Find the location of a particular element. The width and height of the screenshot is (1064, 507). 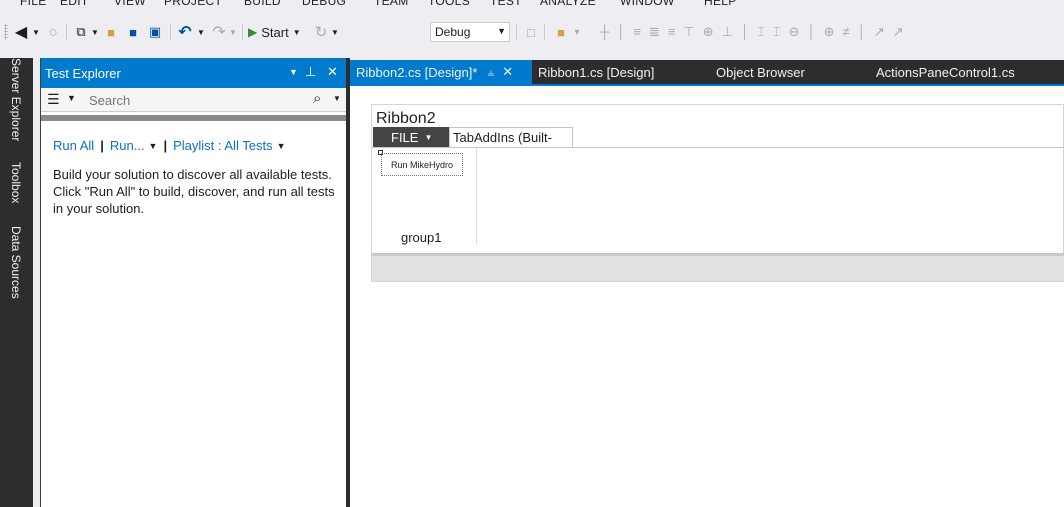

menu-analyze: ANALYZE is located at coordinates (568, 4).